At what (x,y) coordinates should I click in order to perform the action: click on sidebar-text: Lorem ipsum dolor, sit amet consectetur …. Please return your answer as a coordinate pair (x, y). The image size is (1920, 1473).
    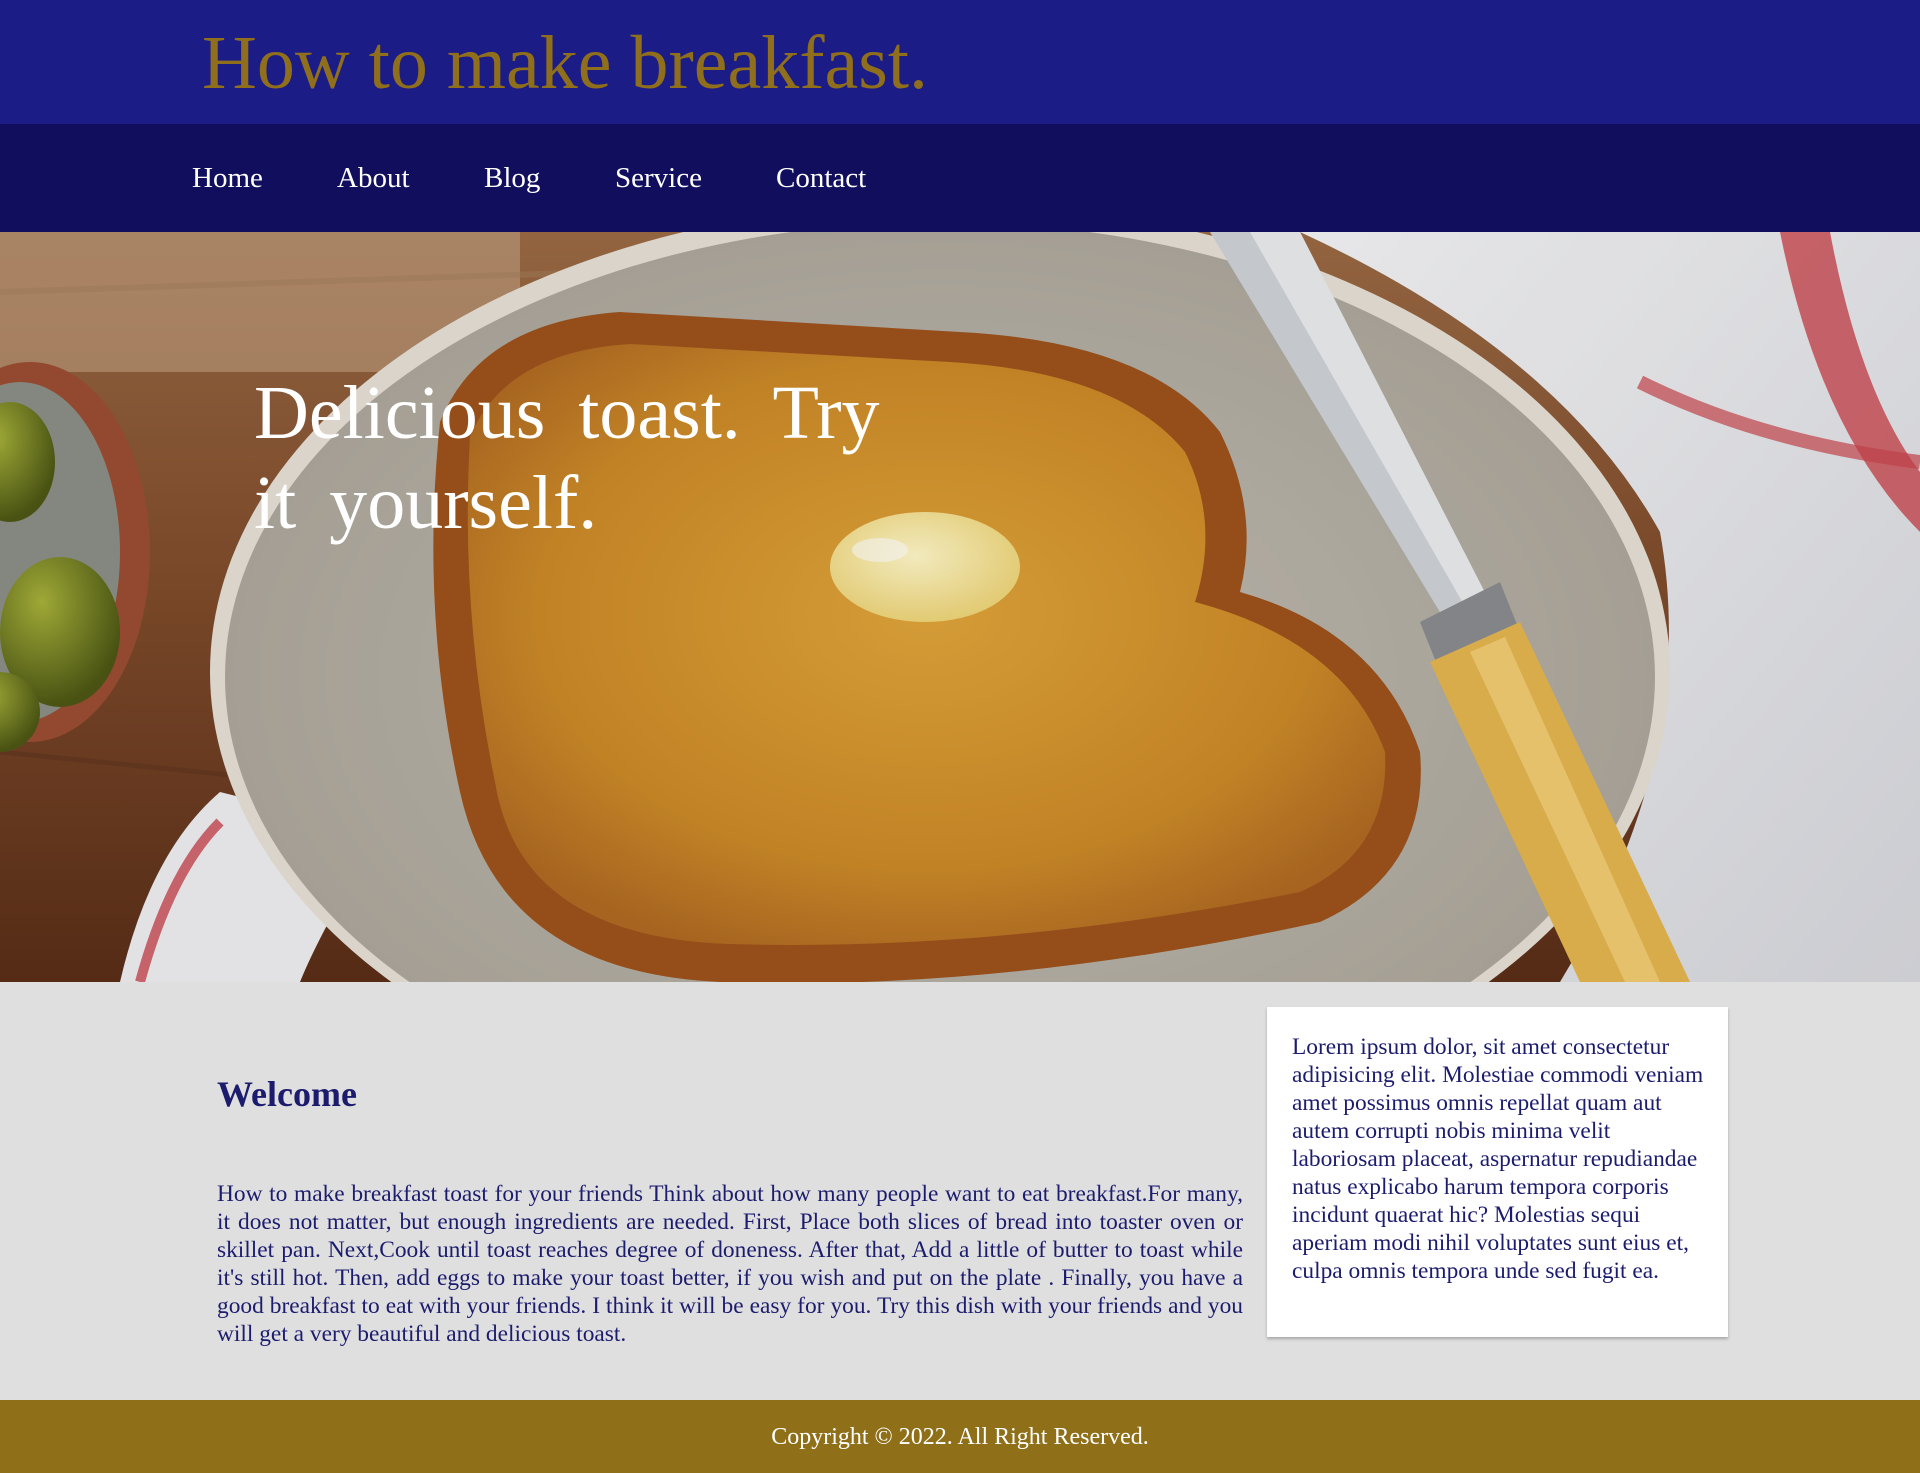
    Looking at the image, I should click on (1498, 1159).